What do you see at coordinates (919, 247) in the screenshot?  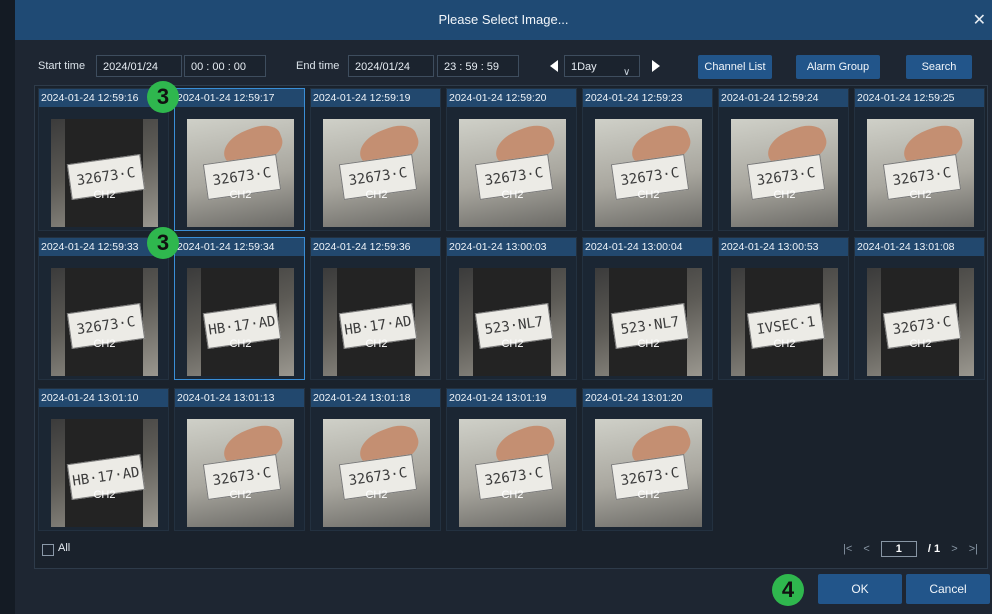 I see `image-timestamp: 2024-01-24 13:01:08` at bounding box center [919, 247].